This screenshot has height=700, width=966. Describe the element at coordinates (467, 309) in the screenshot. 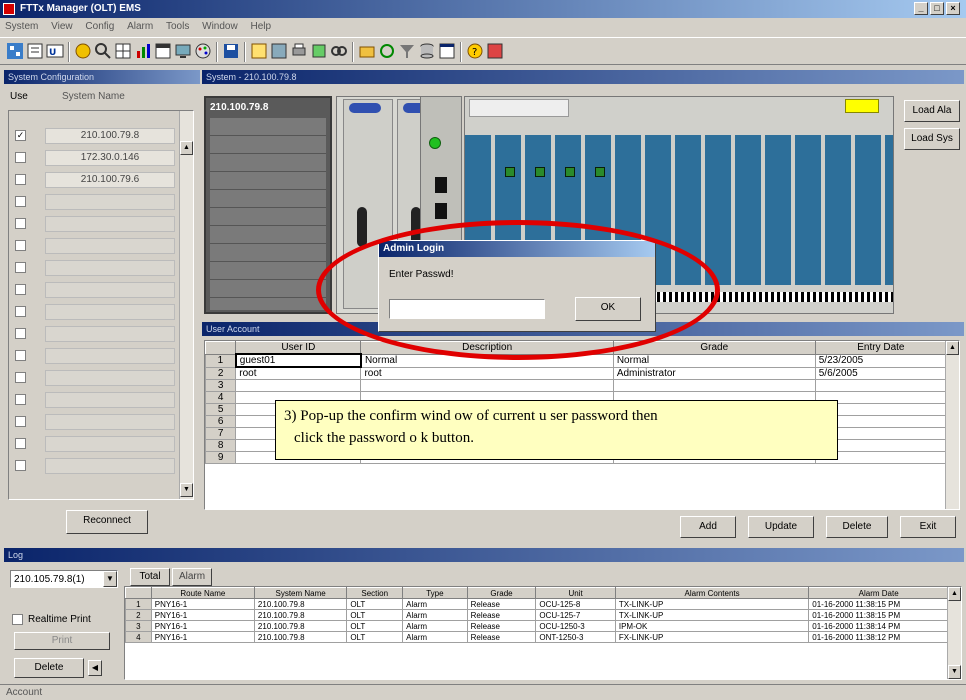

I see `password-input` at that location.